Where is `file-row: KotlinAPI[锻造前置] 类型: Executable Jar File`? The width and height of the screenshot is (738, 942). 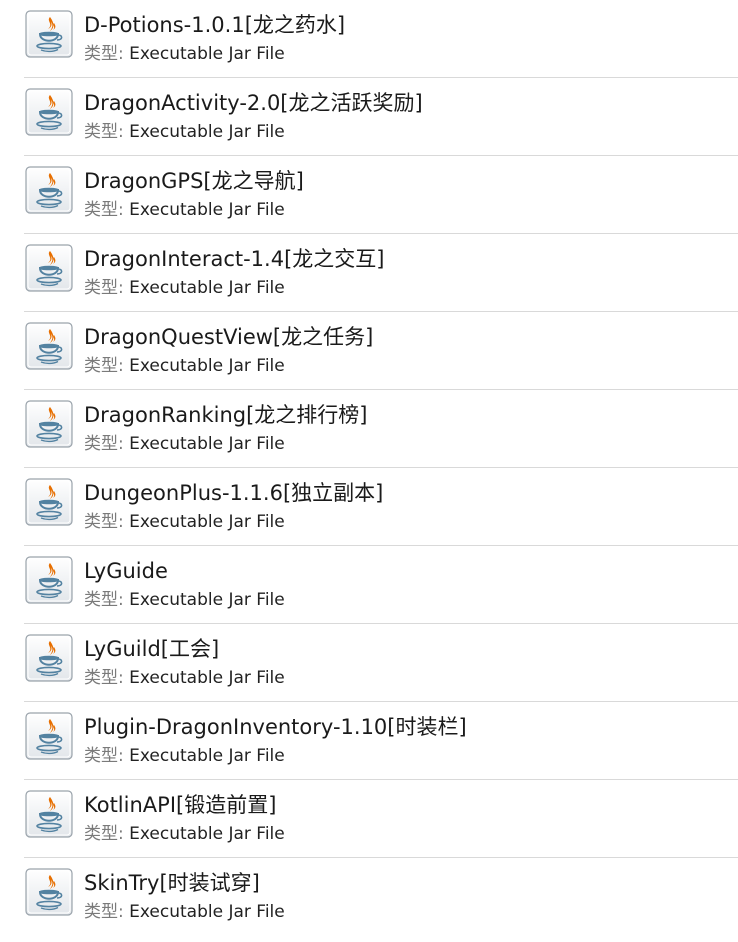
file-row: KotlinAPI[锻造前置] 类型: Executable Jar File is located at coordinates (381, 819).